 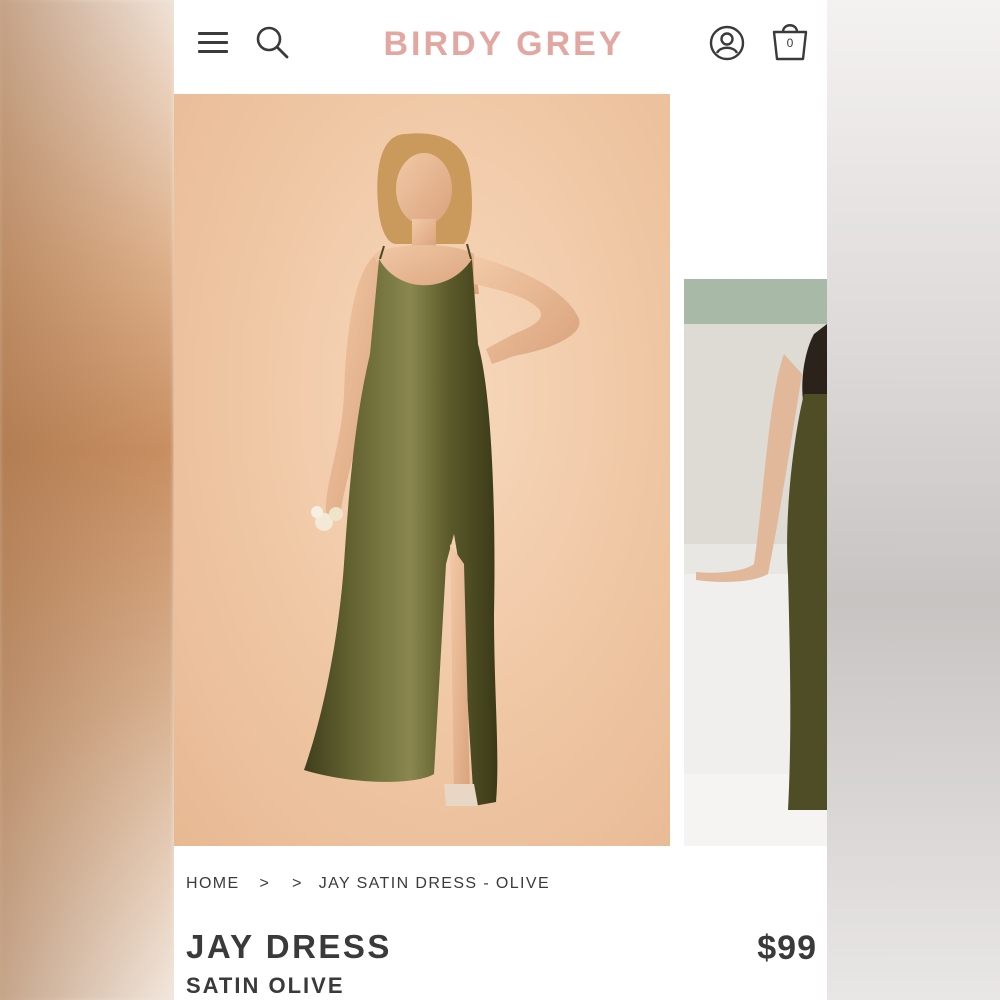 I want to click on breadcrumb-current: JAY SATIN DRESS - OLIVE, so click(x=434, y=883).